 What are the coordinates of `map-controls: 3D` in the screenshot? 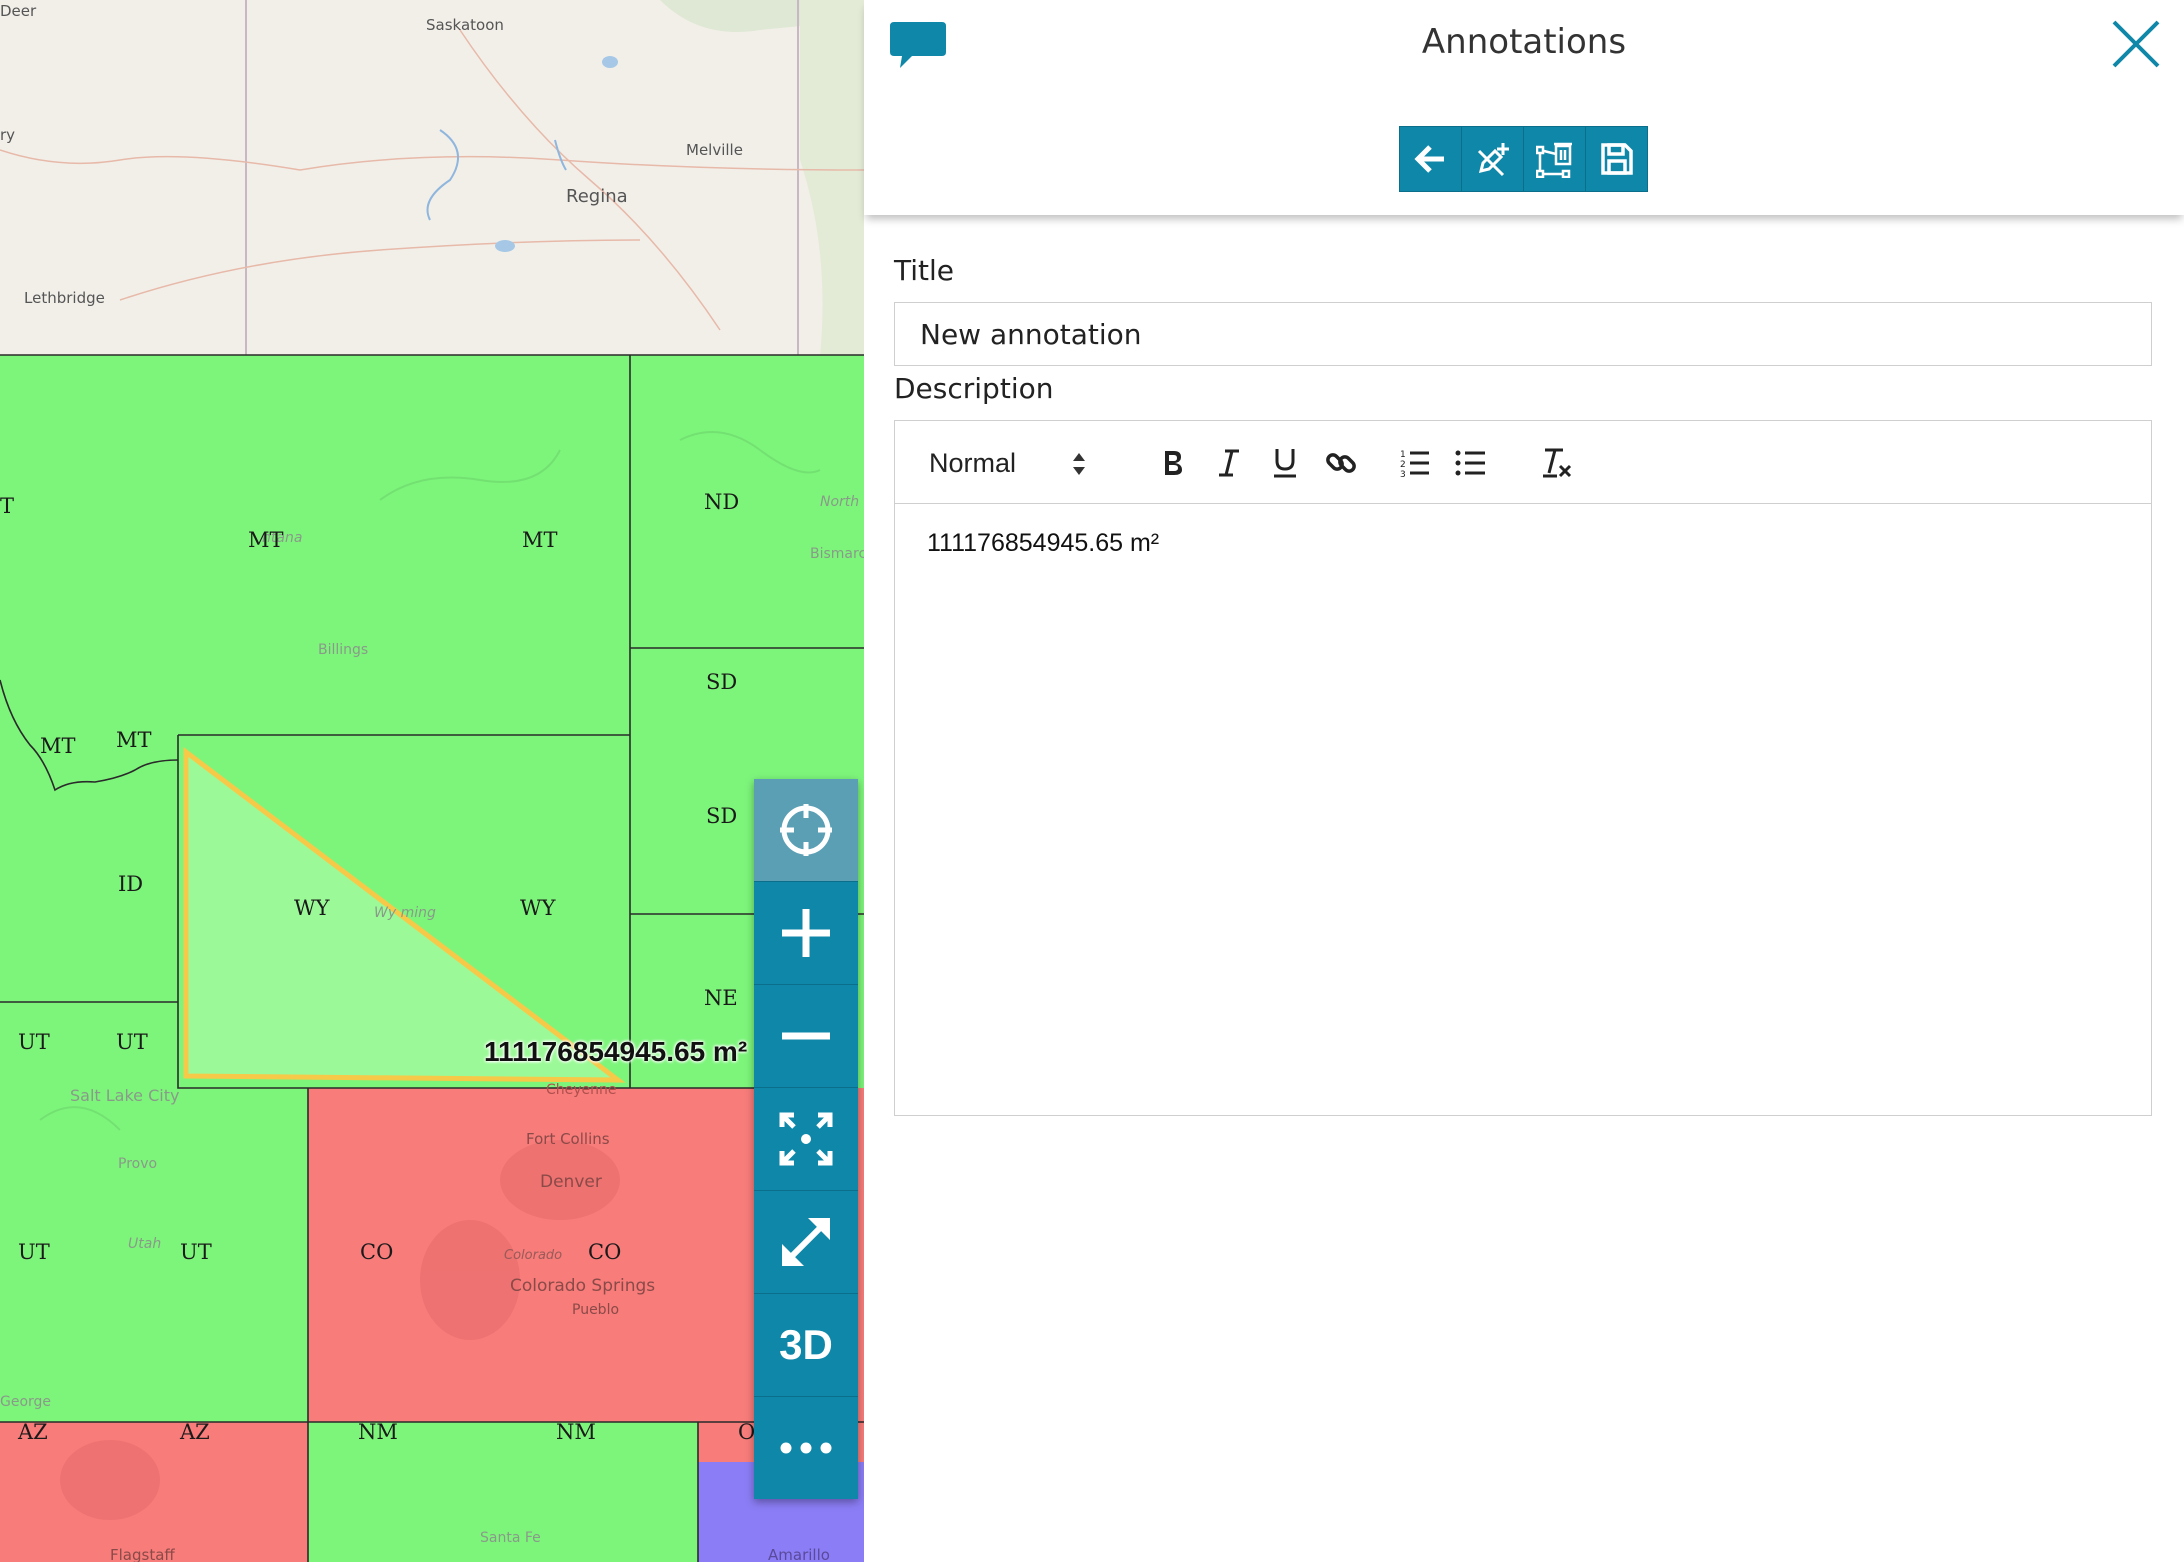 It's located at (806, 1139).